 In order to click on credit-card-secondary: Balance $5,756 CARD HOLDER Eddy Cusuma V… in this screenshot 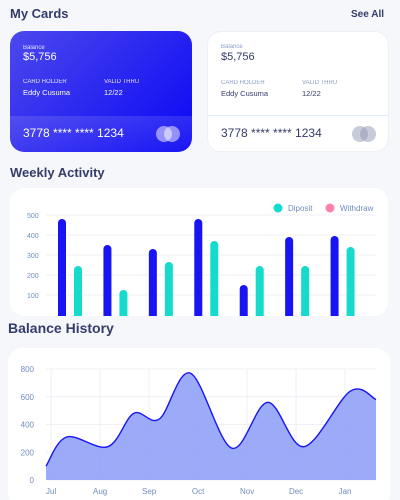, I will do `click(298, 91)`.